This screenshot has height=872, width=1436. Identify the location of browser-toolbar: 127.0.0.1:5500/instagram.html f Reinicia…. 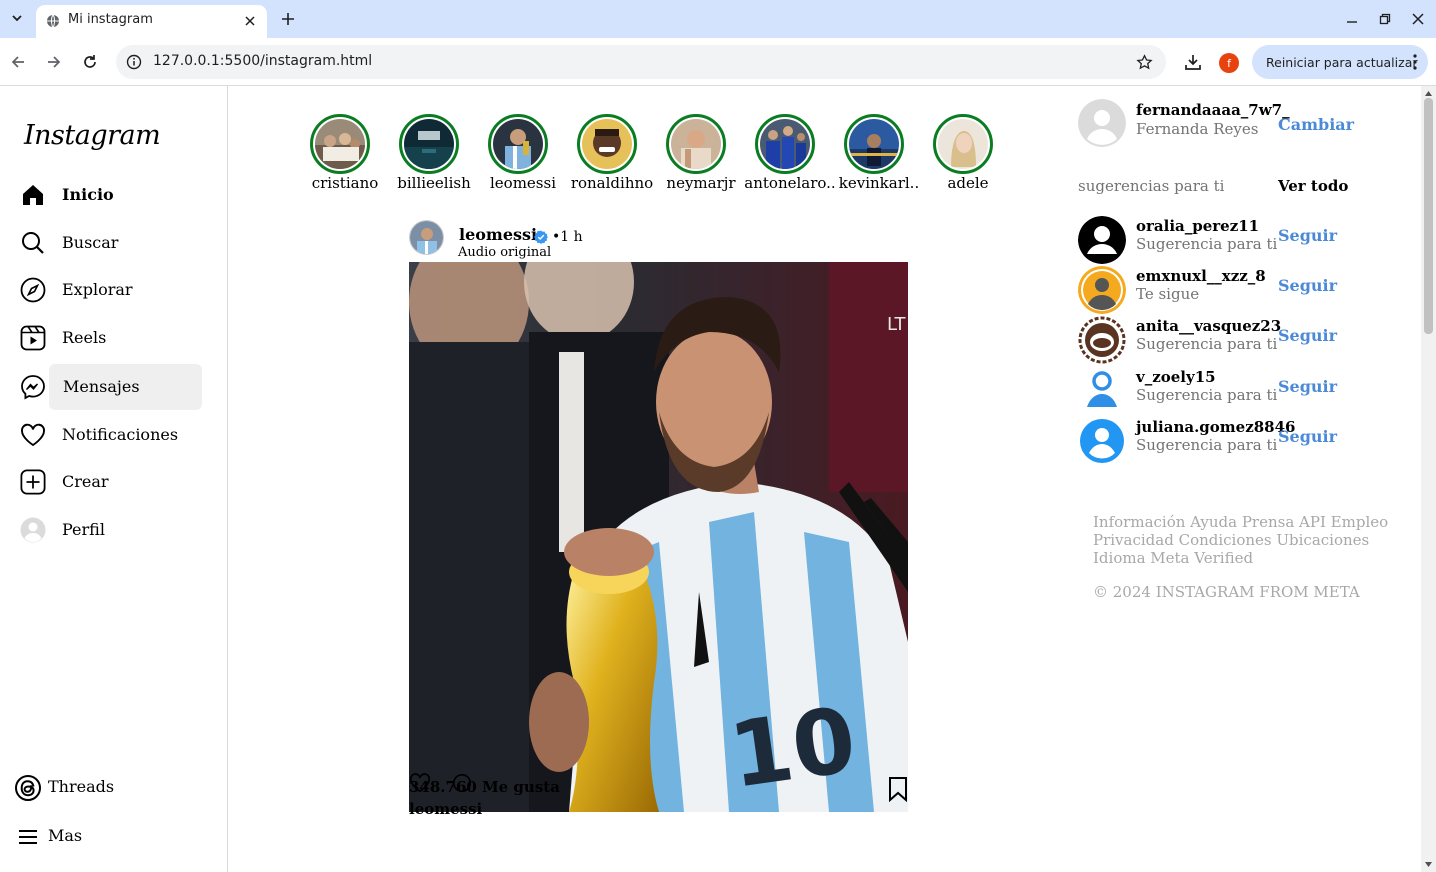
(718, 62).